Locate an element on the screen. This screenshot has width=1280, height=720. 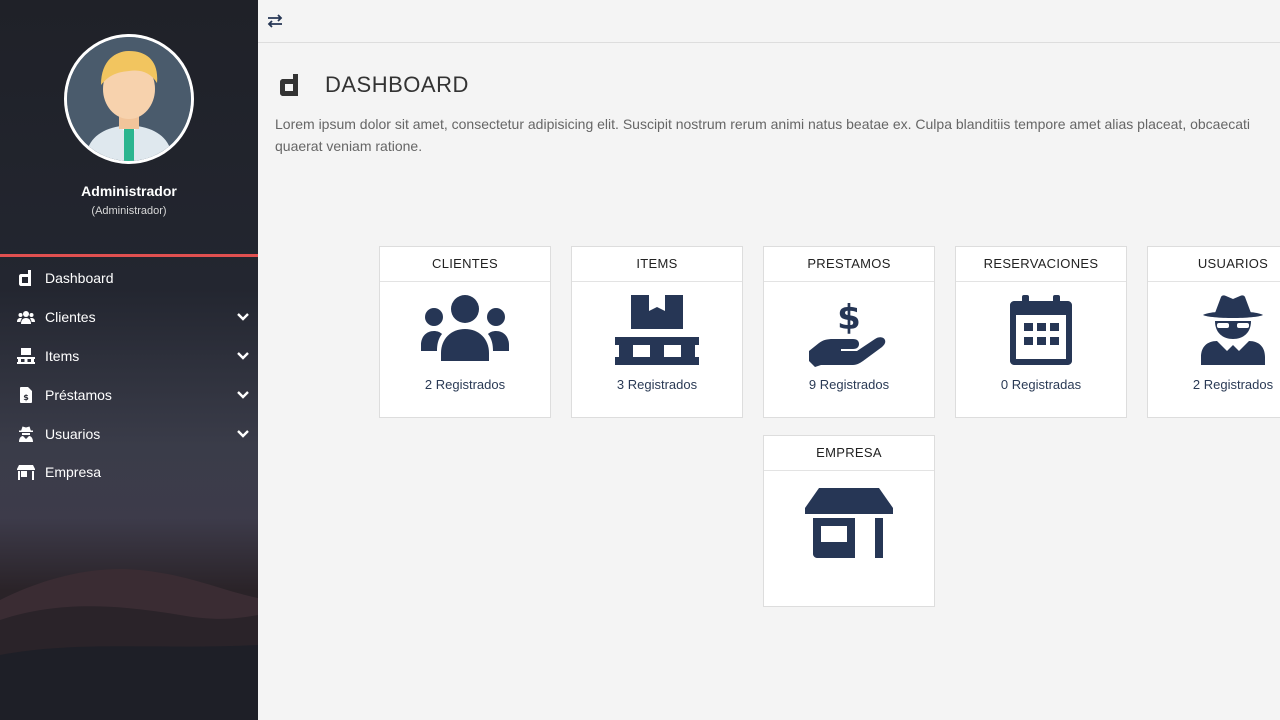
sidebar-item-items: Items is located at coordinates (129, 356).